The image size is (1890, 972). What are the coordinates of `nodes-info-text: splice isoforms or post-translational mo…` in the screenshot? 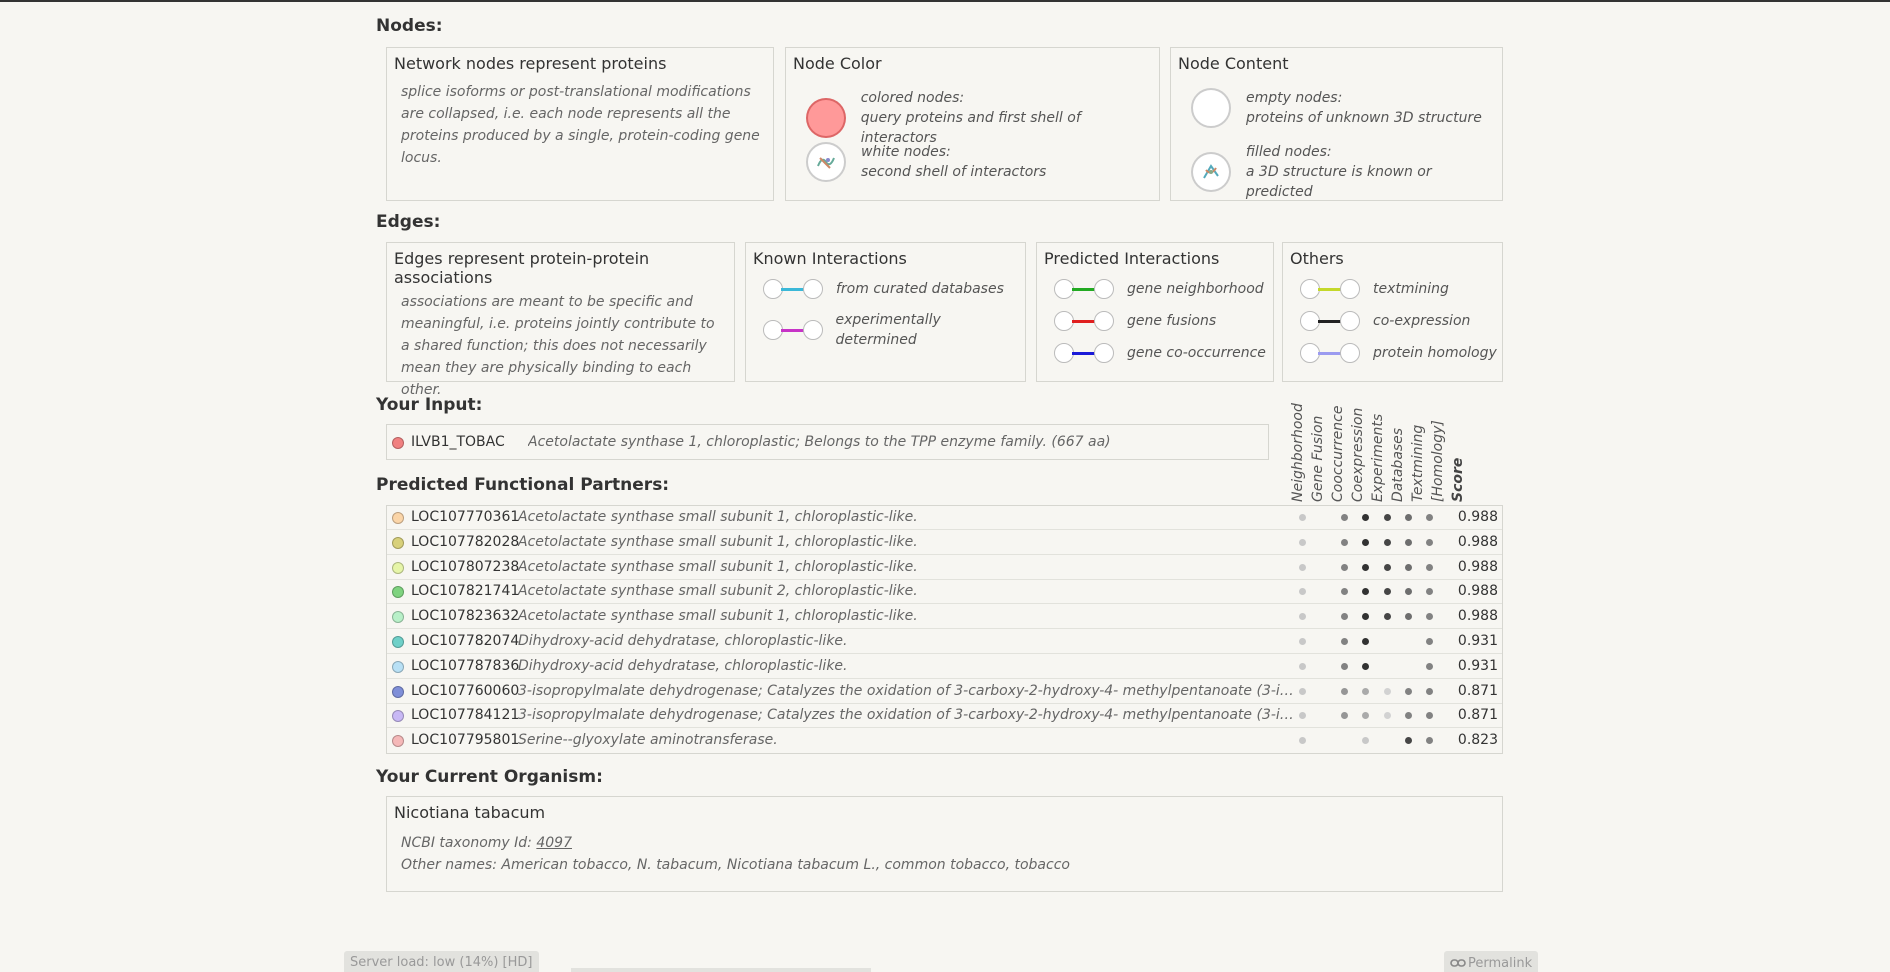 It's located at (580, 125).